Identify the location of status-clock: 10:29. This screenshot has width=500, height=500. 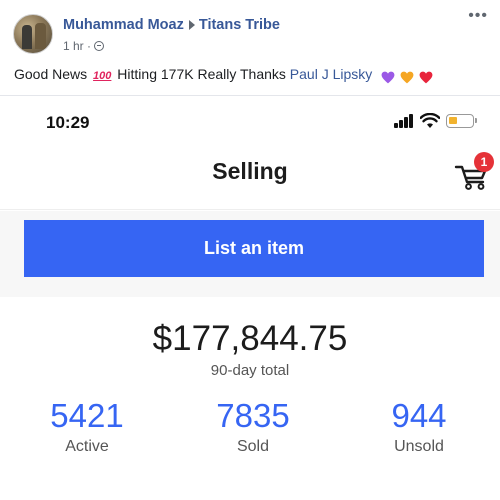
(68, 122).